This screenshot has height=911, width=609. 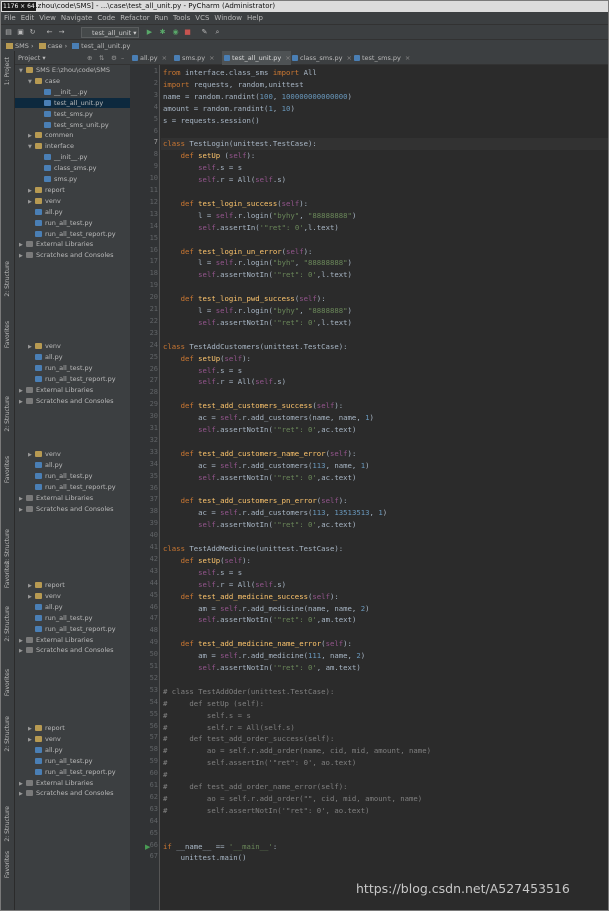 What do you see at coordinates (384, 252) in the screenshot?
I see `code-line: def test_login_un_error(self):` at bounding box center [384, 252].